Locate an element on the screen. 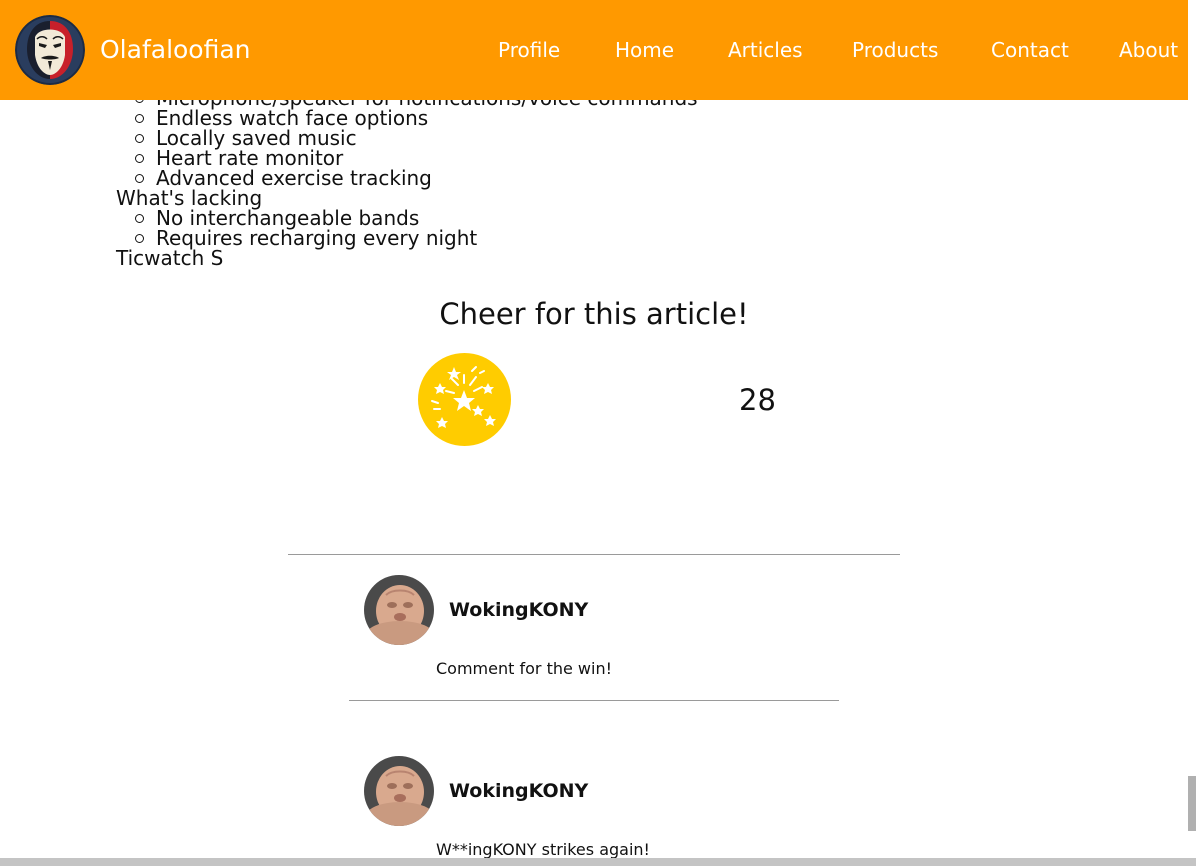  comment-text: Comment for the win! is located at coordinates (524, 668).